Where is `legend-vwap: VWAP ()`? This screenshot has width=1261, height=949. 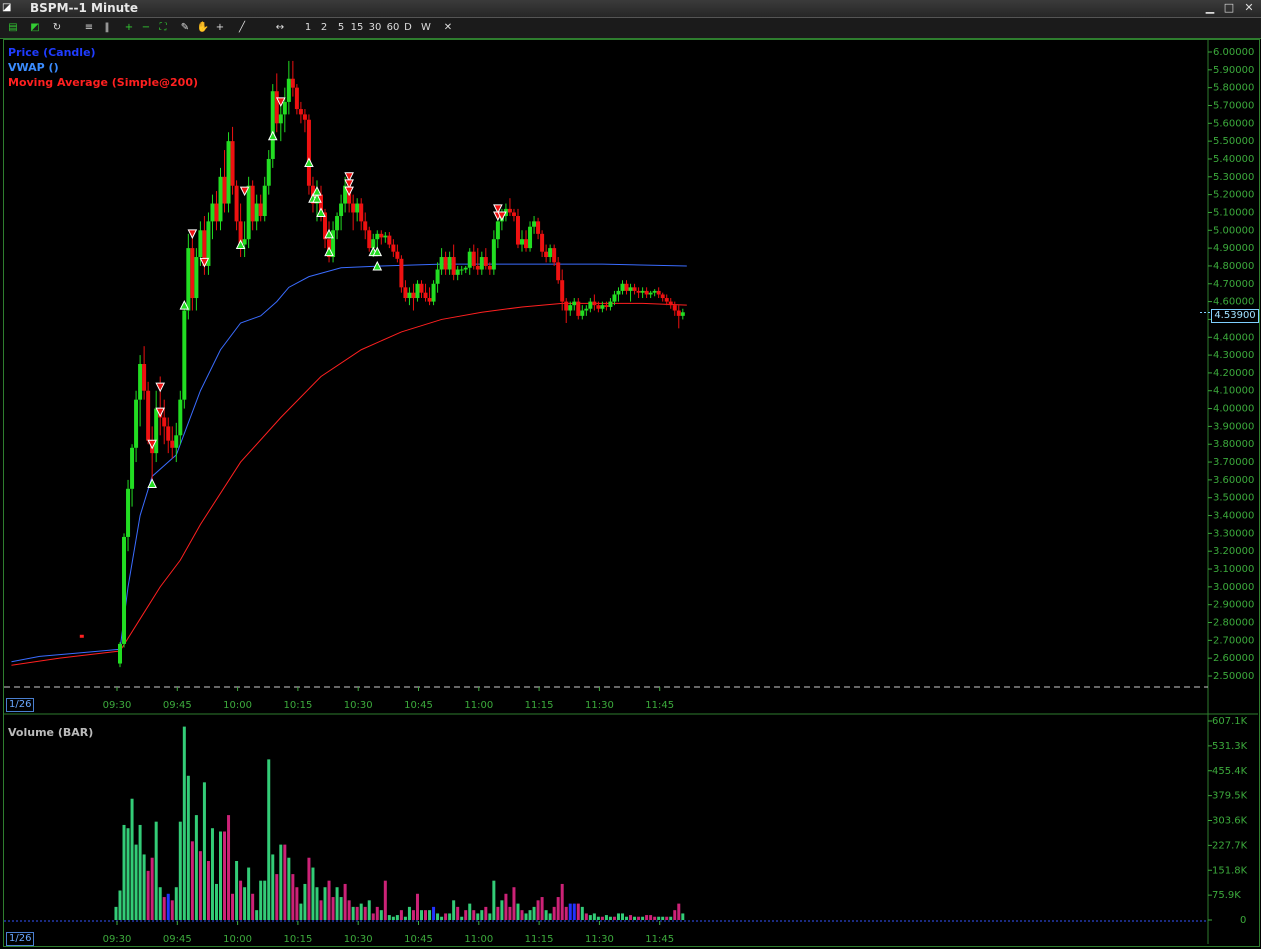 legend-vwap: VWAP () is located at coordinates (33, 67).